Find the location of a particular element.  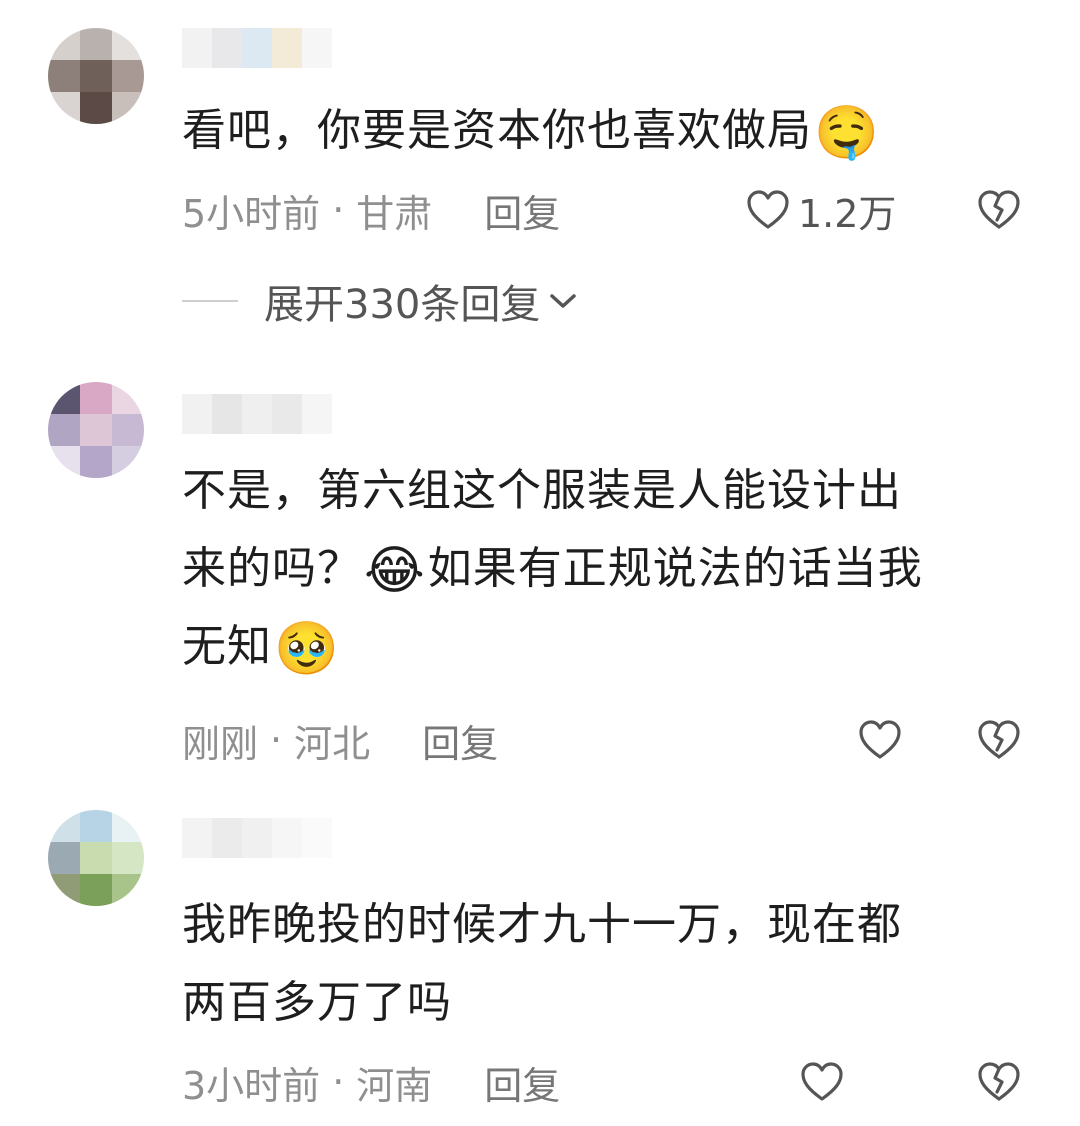

laughing-crying-emoji: 😂 is located at coordinates (395, 571).